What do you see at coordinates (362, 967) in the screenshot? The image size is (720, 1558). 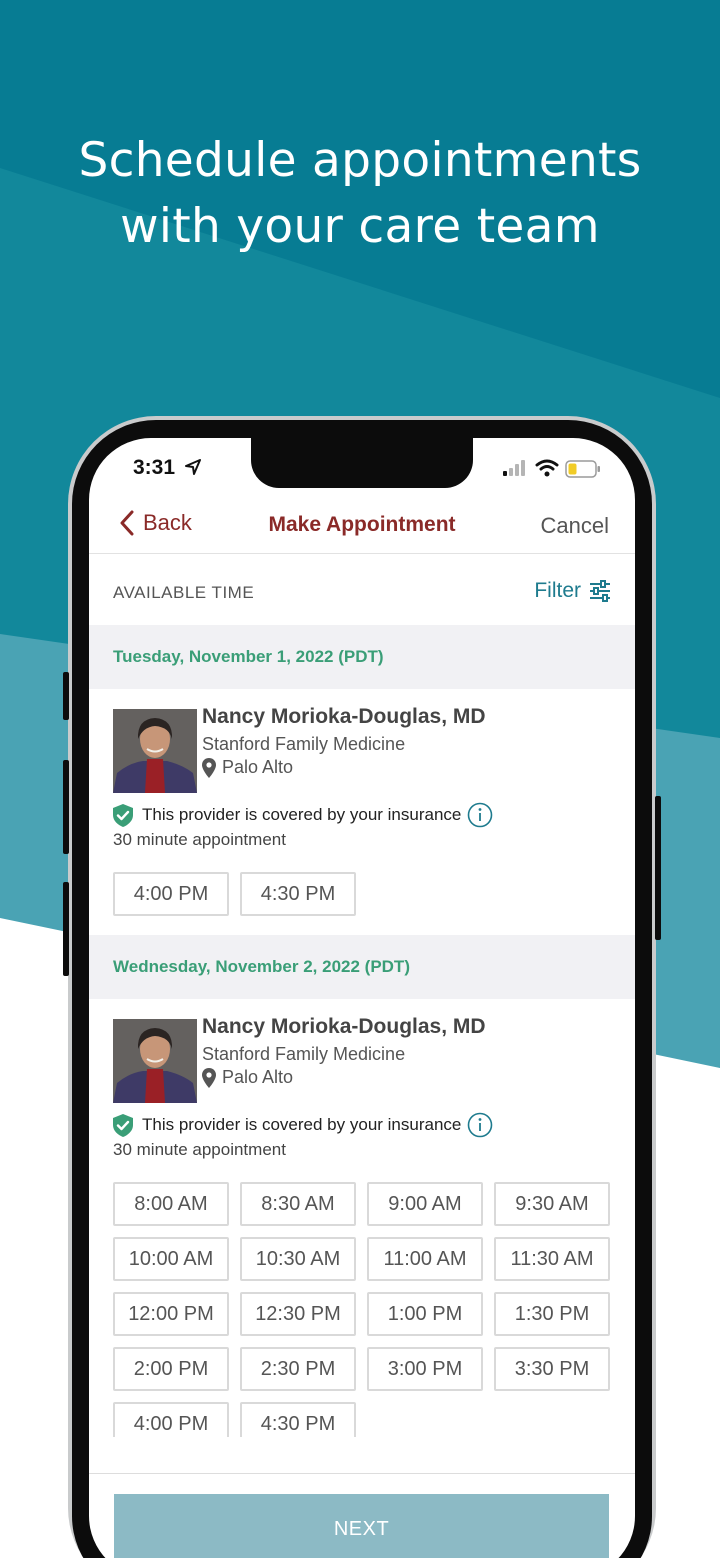 I see `date-header: Wednesday, November 2, 2022 (PDT)` at bounding box center [362, 967].